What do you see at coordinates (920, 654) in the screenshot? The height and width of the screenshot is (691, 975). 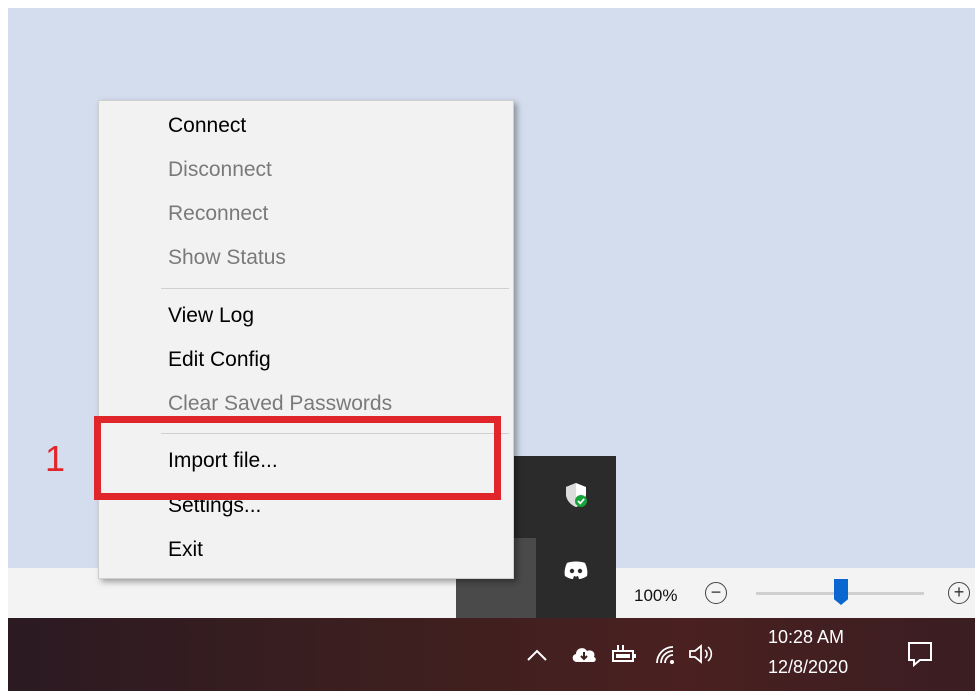 I see `notification-icon` at bounding box center [920, 654].